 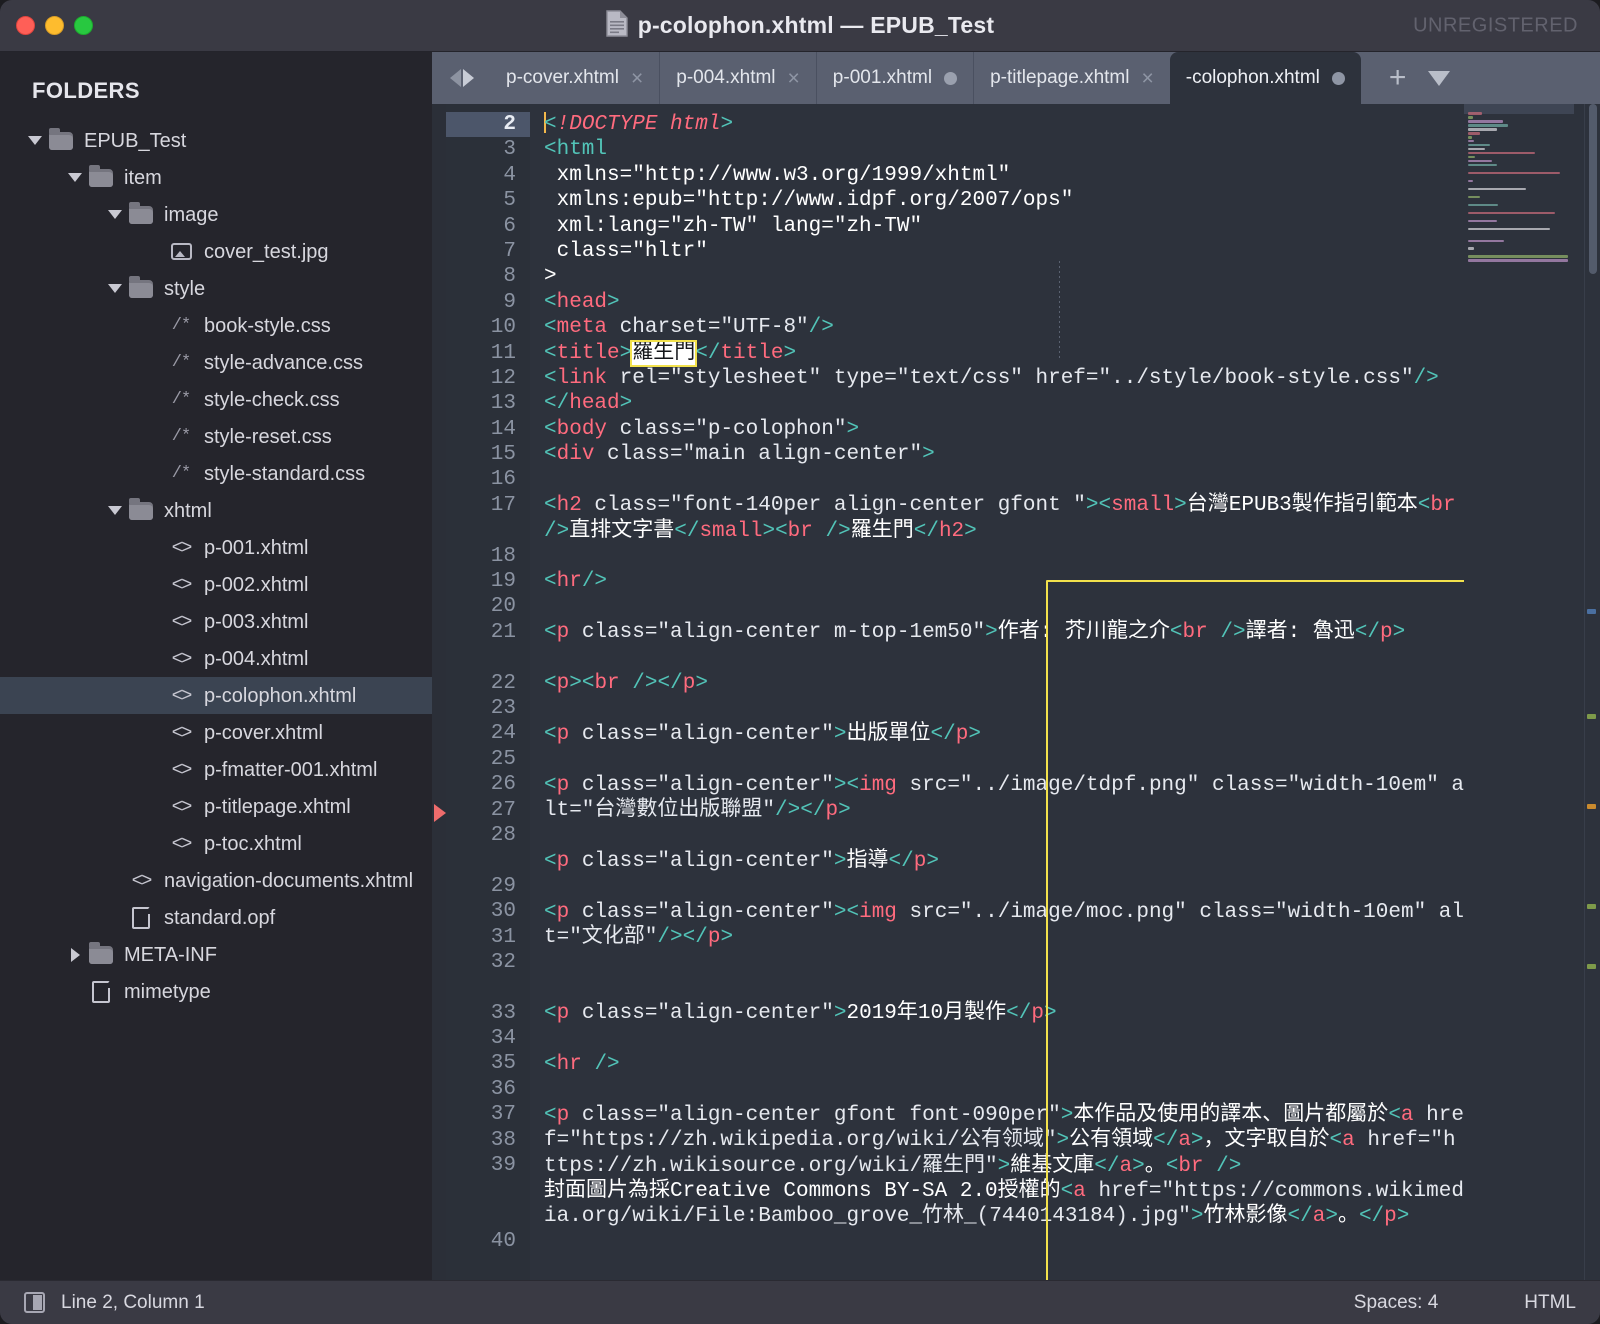 What do you see at coordinates (216, 177) in the screenshot?
I see `tree-item-item: item` at bounding box center [216, 177].